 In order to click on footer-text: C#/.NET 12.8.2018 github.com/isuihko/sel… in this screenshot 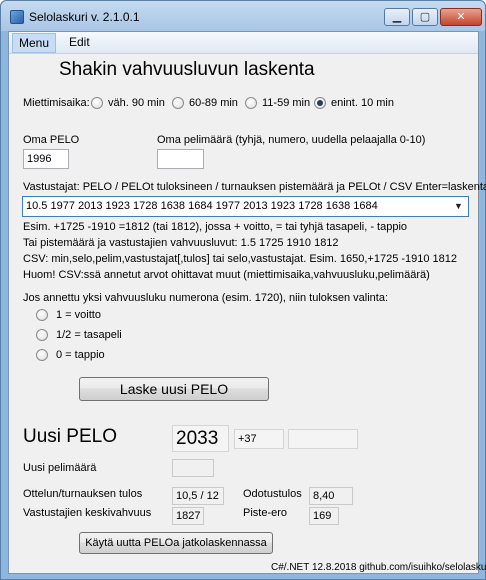, I will do `click(378, 567)`.